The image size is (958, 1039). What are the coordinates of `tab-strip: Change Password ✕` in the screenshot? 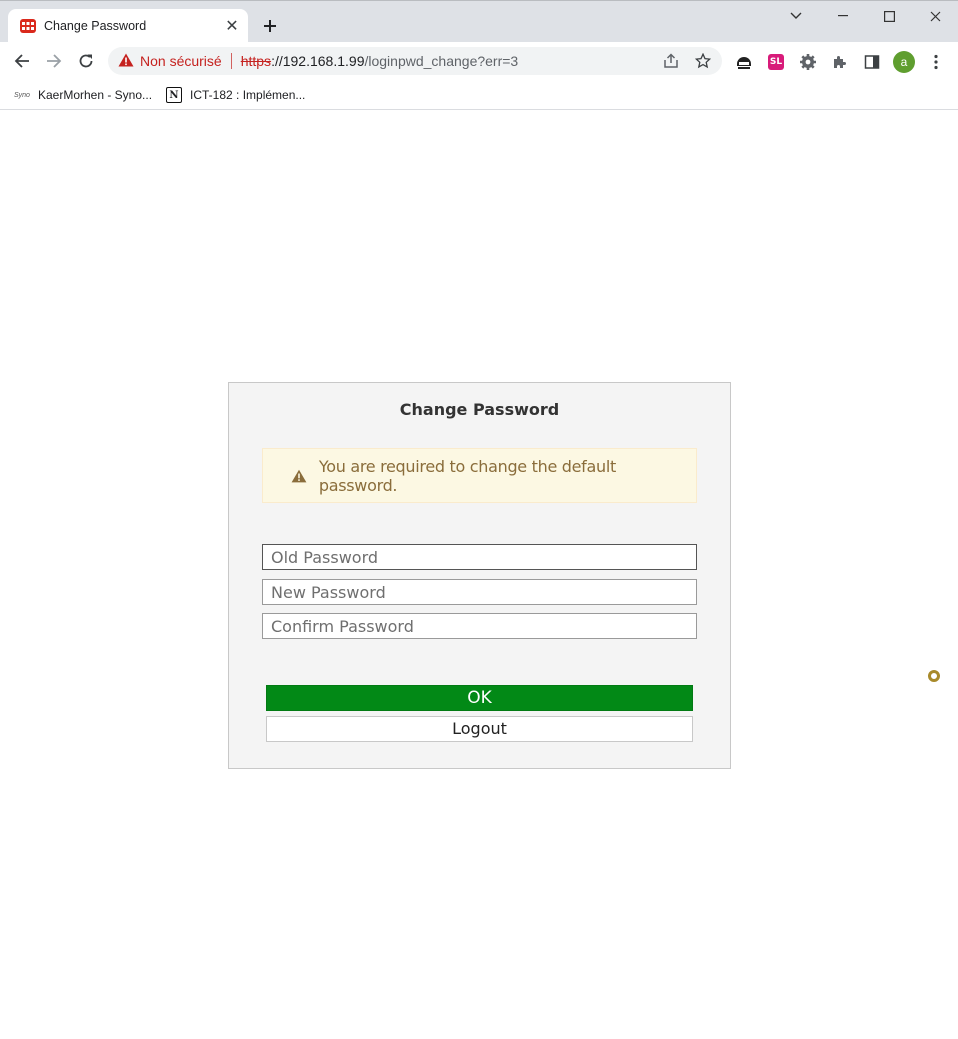 It's located at (479, 21).